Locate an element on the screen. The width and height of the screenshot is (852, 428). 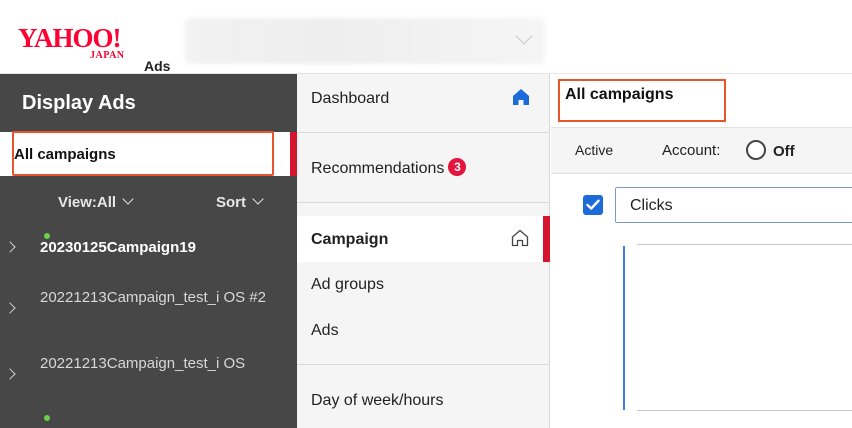
home-filled-icon is located at coordinates (521, 97).